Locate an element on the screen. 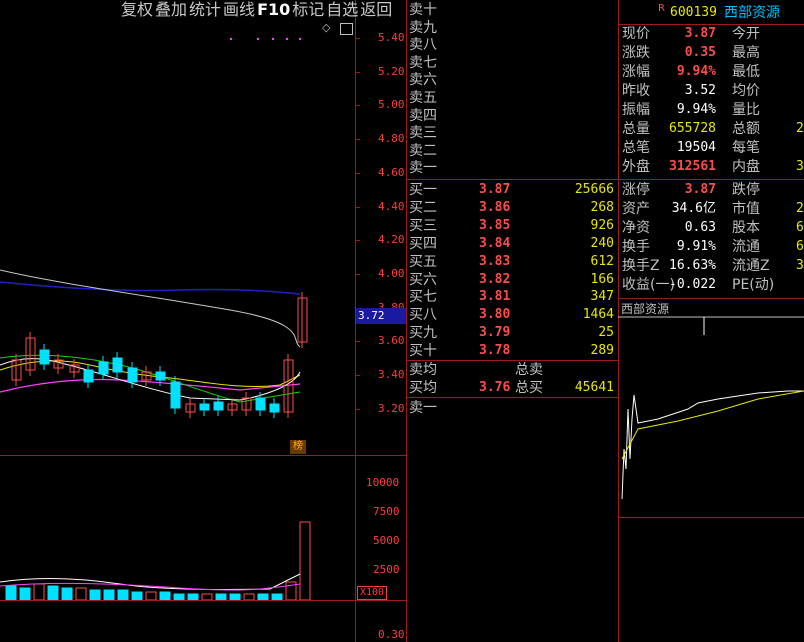 This screenshot has height=642, width=804. buy-price: 3.81 is located at coordinates (495, 297).